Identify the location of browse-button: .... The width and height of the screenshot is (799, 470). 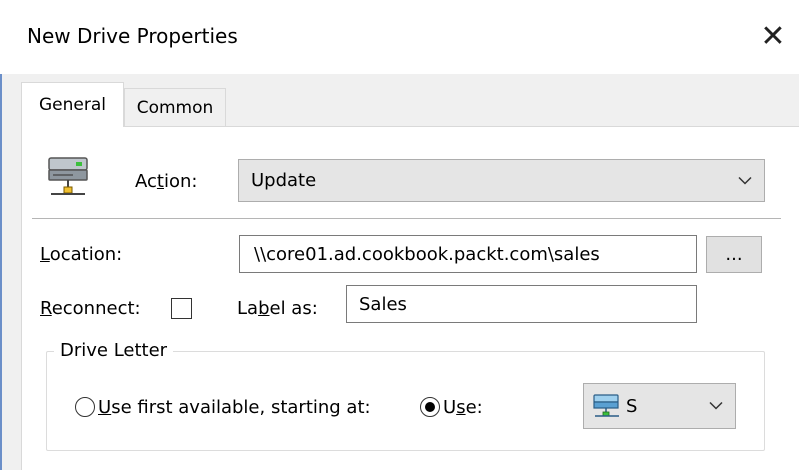
(734, 254).